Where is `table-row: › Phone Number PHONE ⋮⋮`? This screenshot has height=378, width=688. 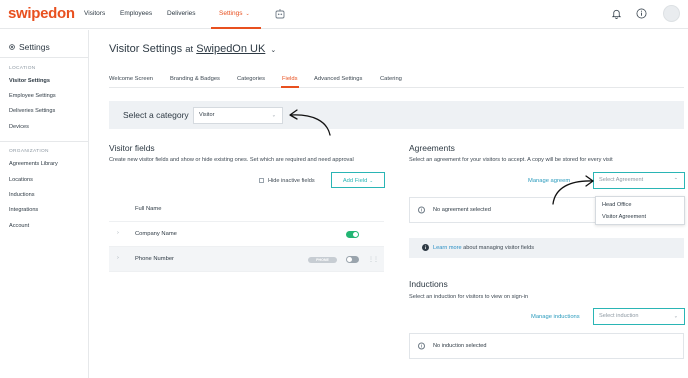
table-row: › Phone Number PHONE ⋮⋮ is located at coordinates (246, 259).